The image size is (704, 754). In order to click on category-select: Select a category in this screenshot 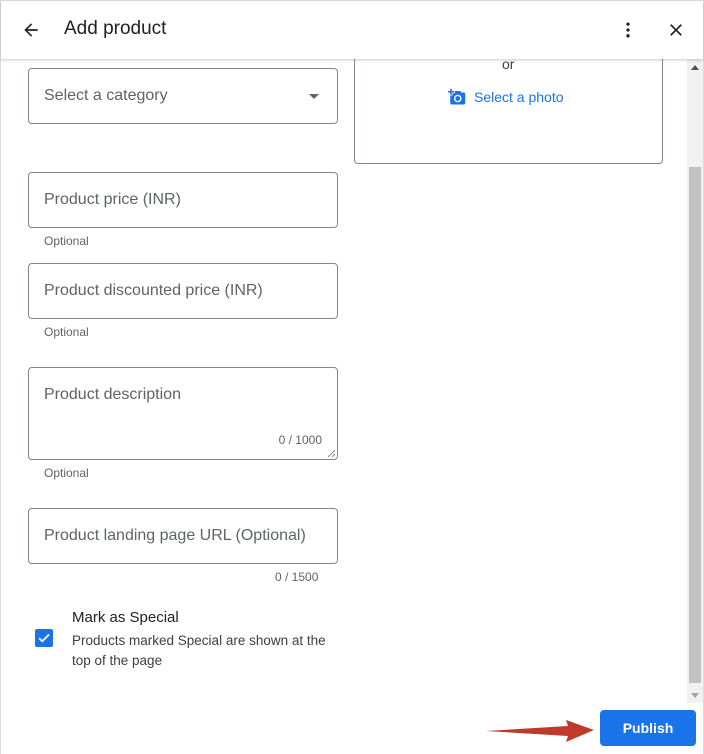, I will do `click(183, 96)`.